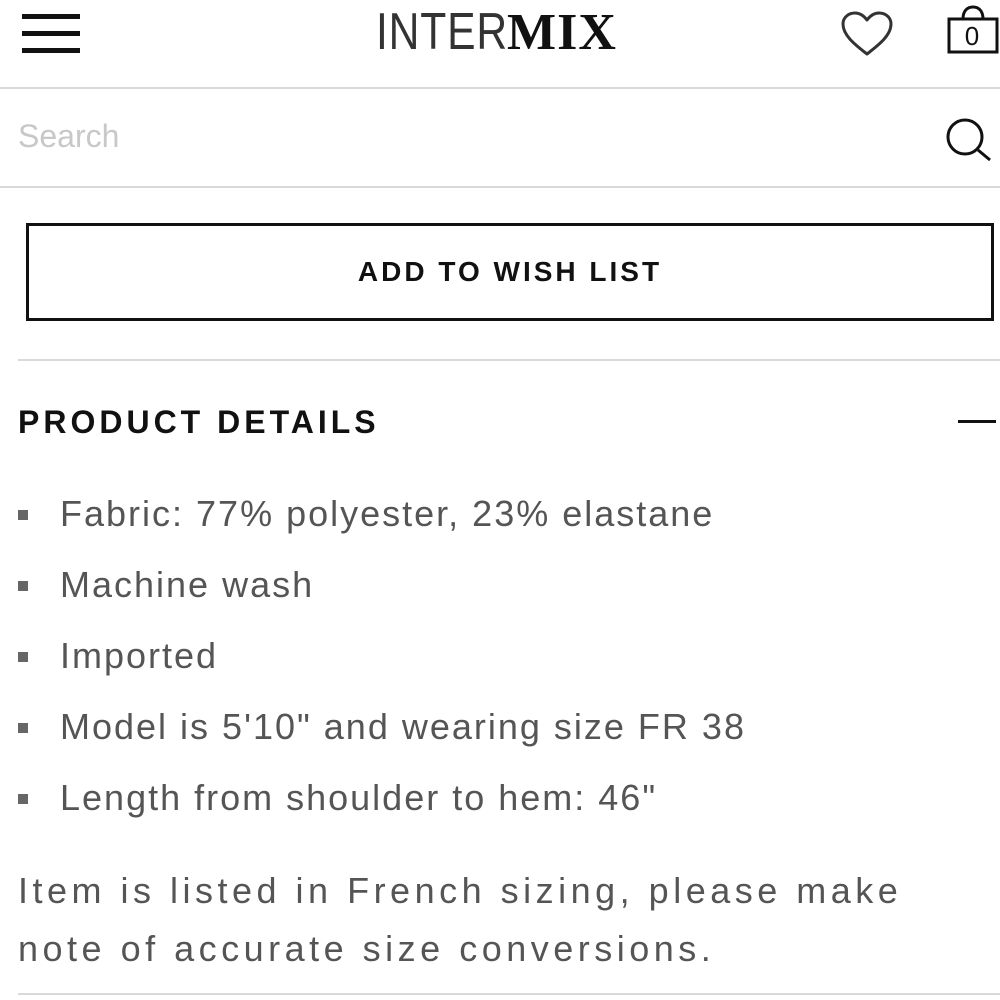 This screenshot has height=1000, width=1000. I want to click on list-item-text: Imported, so click(139, 655).